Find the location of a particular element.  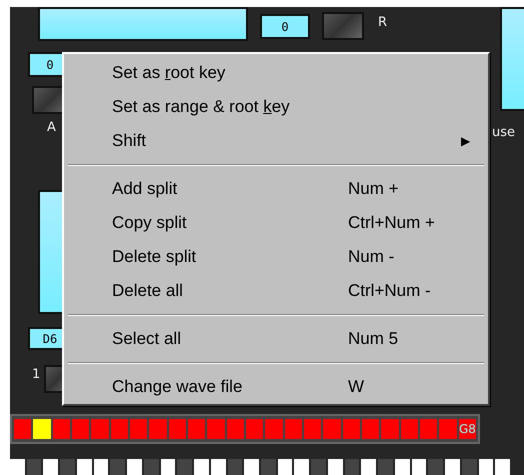

menu-item: Shift ▶ is located at coordinates (276, 141).